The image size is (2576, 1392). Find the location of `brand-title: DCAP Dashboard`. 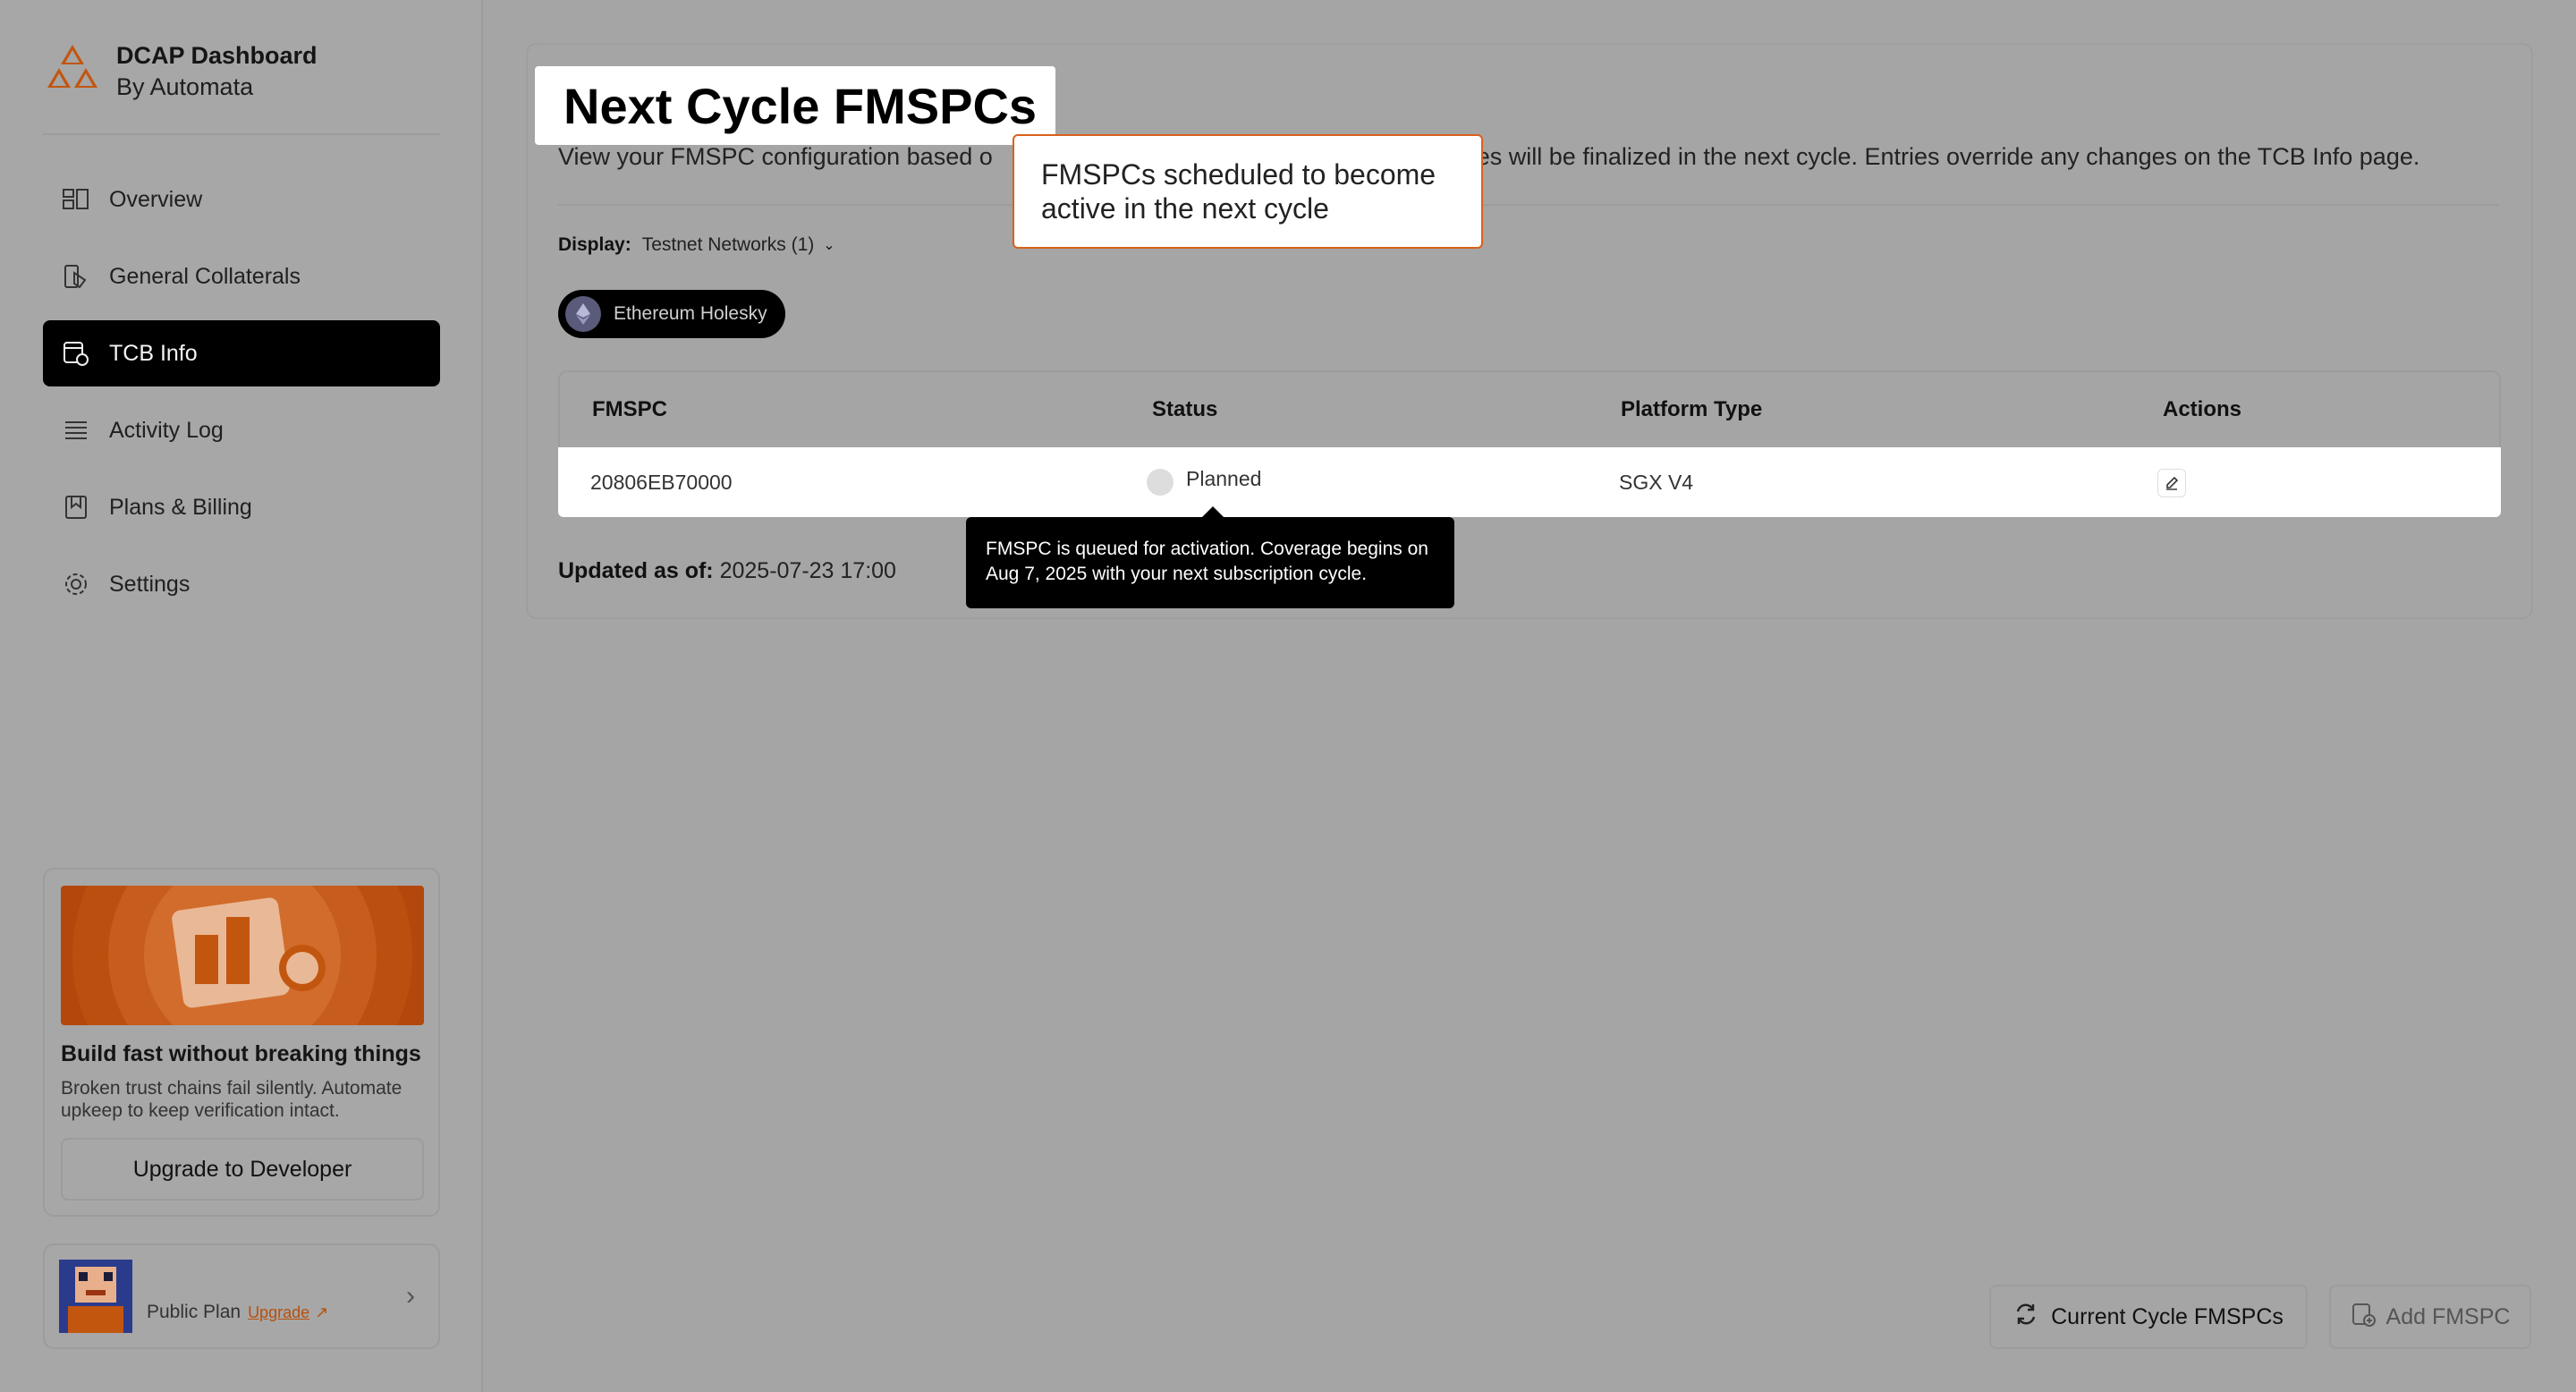

brand-title: DCAP Dashboard is located at coordinates (217, 55).